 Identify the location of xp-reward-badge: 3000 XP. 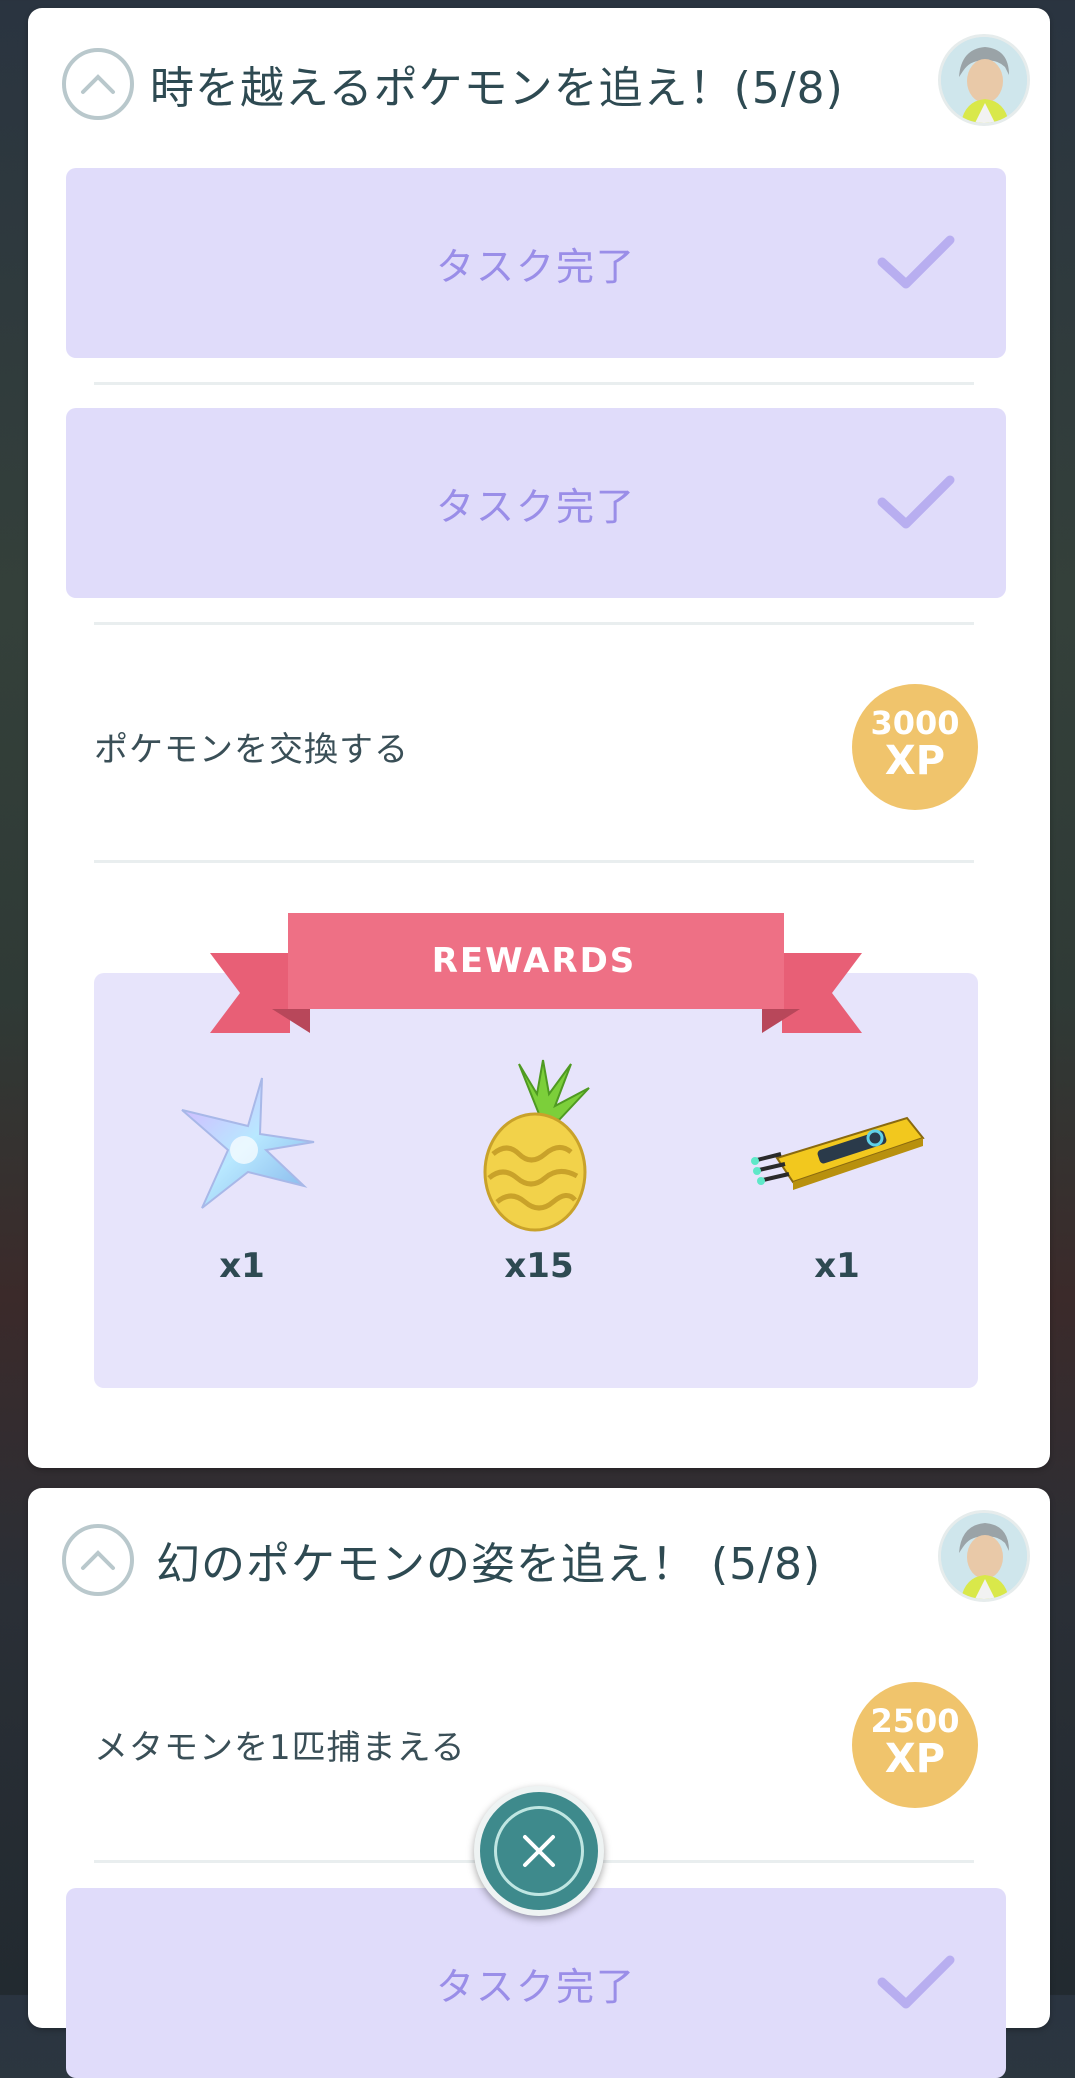
(915, 747).